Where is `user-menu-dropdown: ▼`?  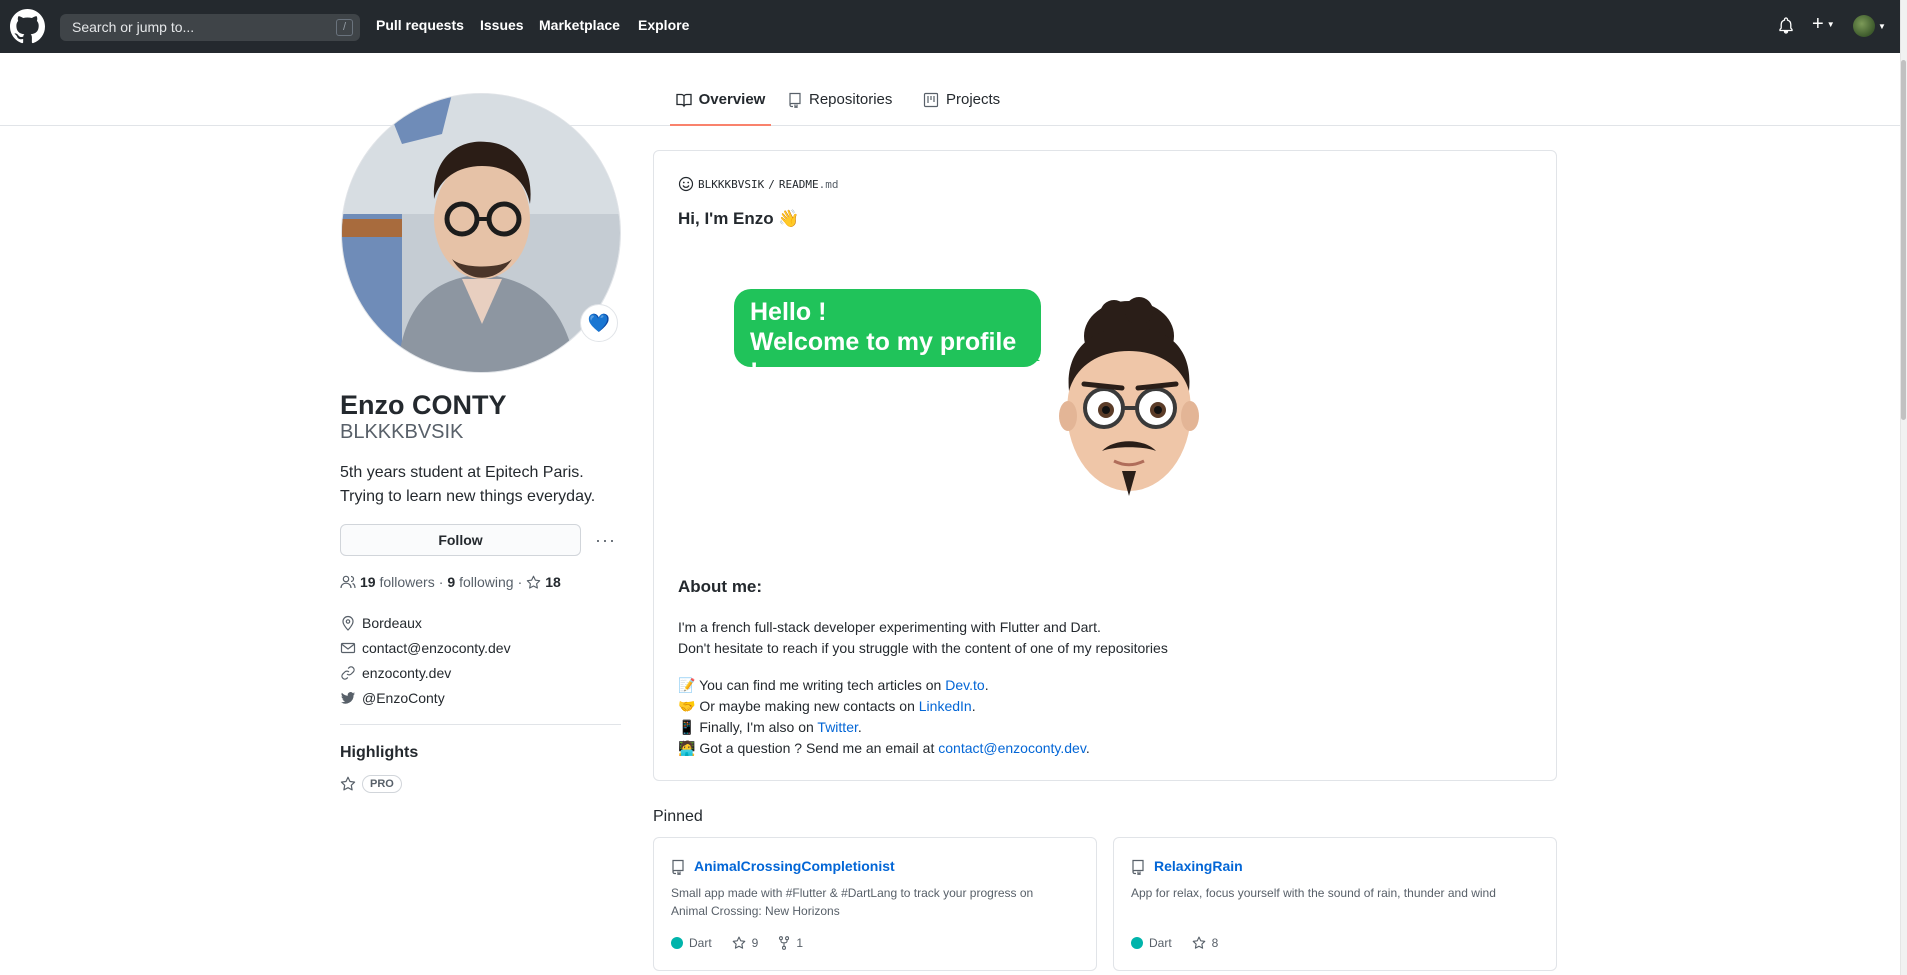
user-menu-dropdown: ▼ is located at coordinates (1869, 26).